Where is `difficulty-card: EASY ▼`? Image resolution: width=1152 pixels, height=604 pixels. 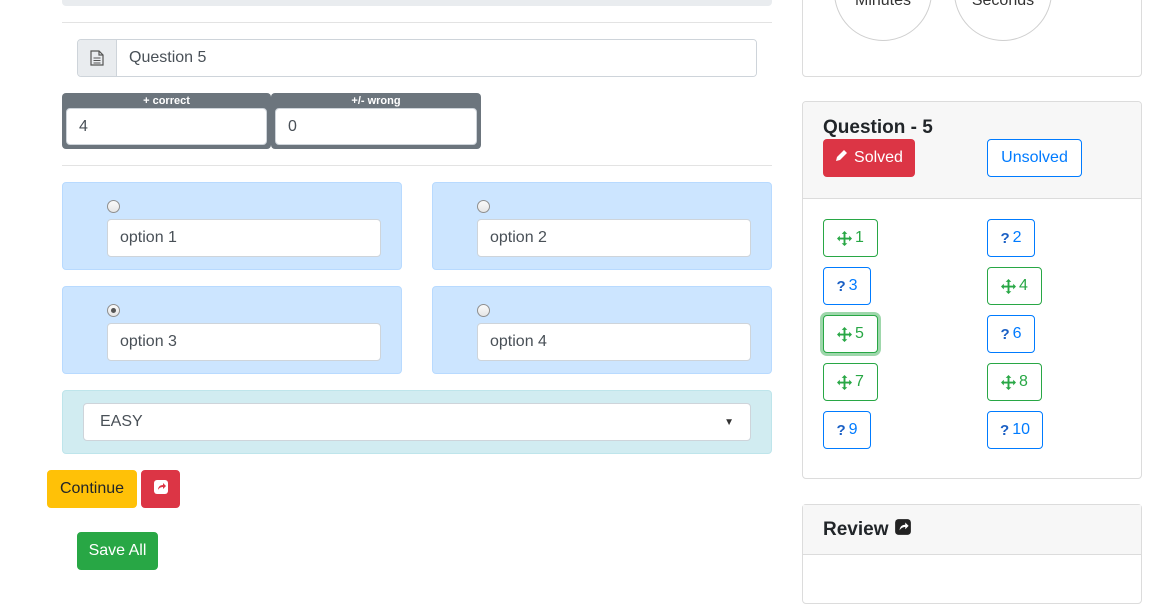 difficulty-card: EASY ▼ is located at coordinates (417, 422).